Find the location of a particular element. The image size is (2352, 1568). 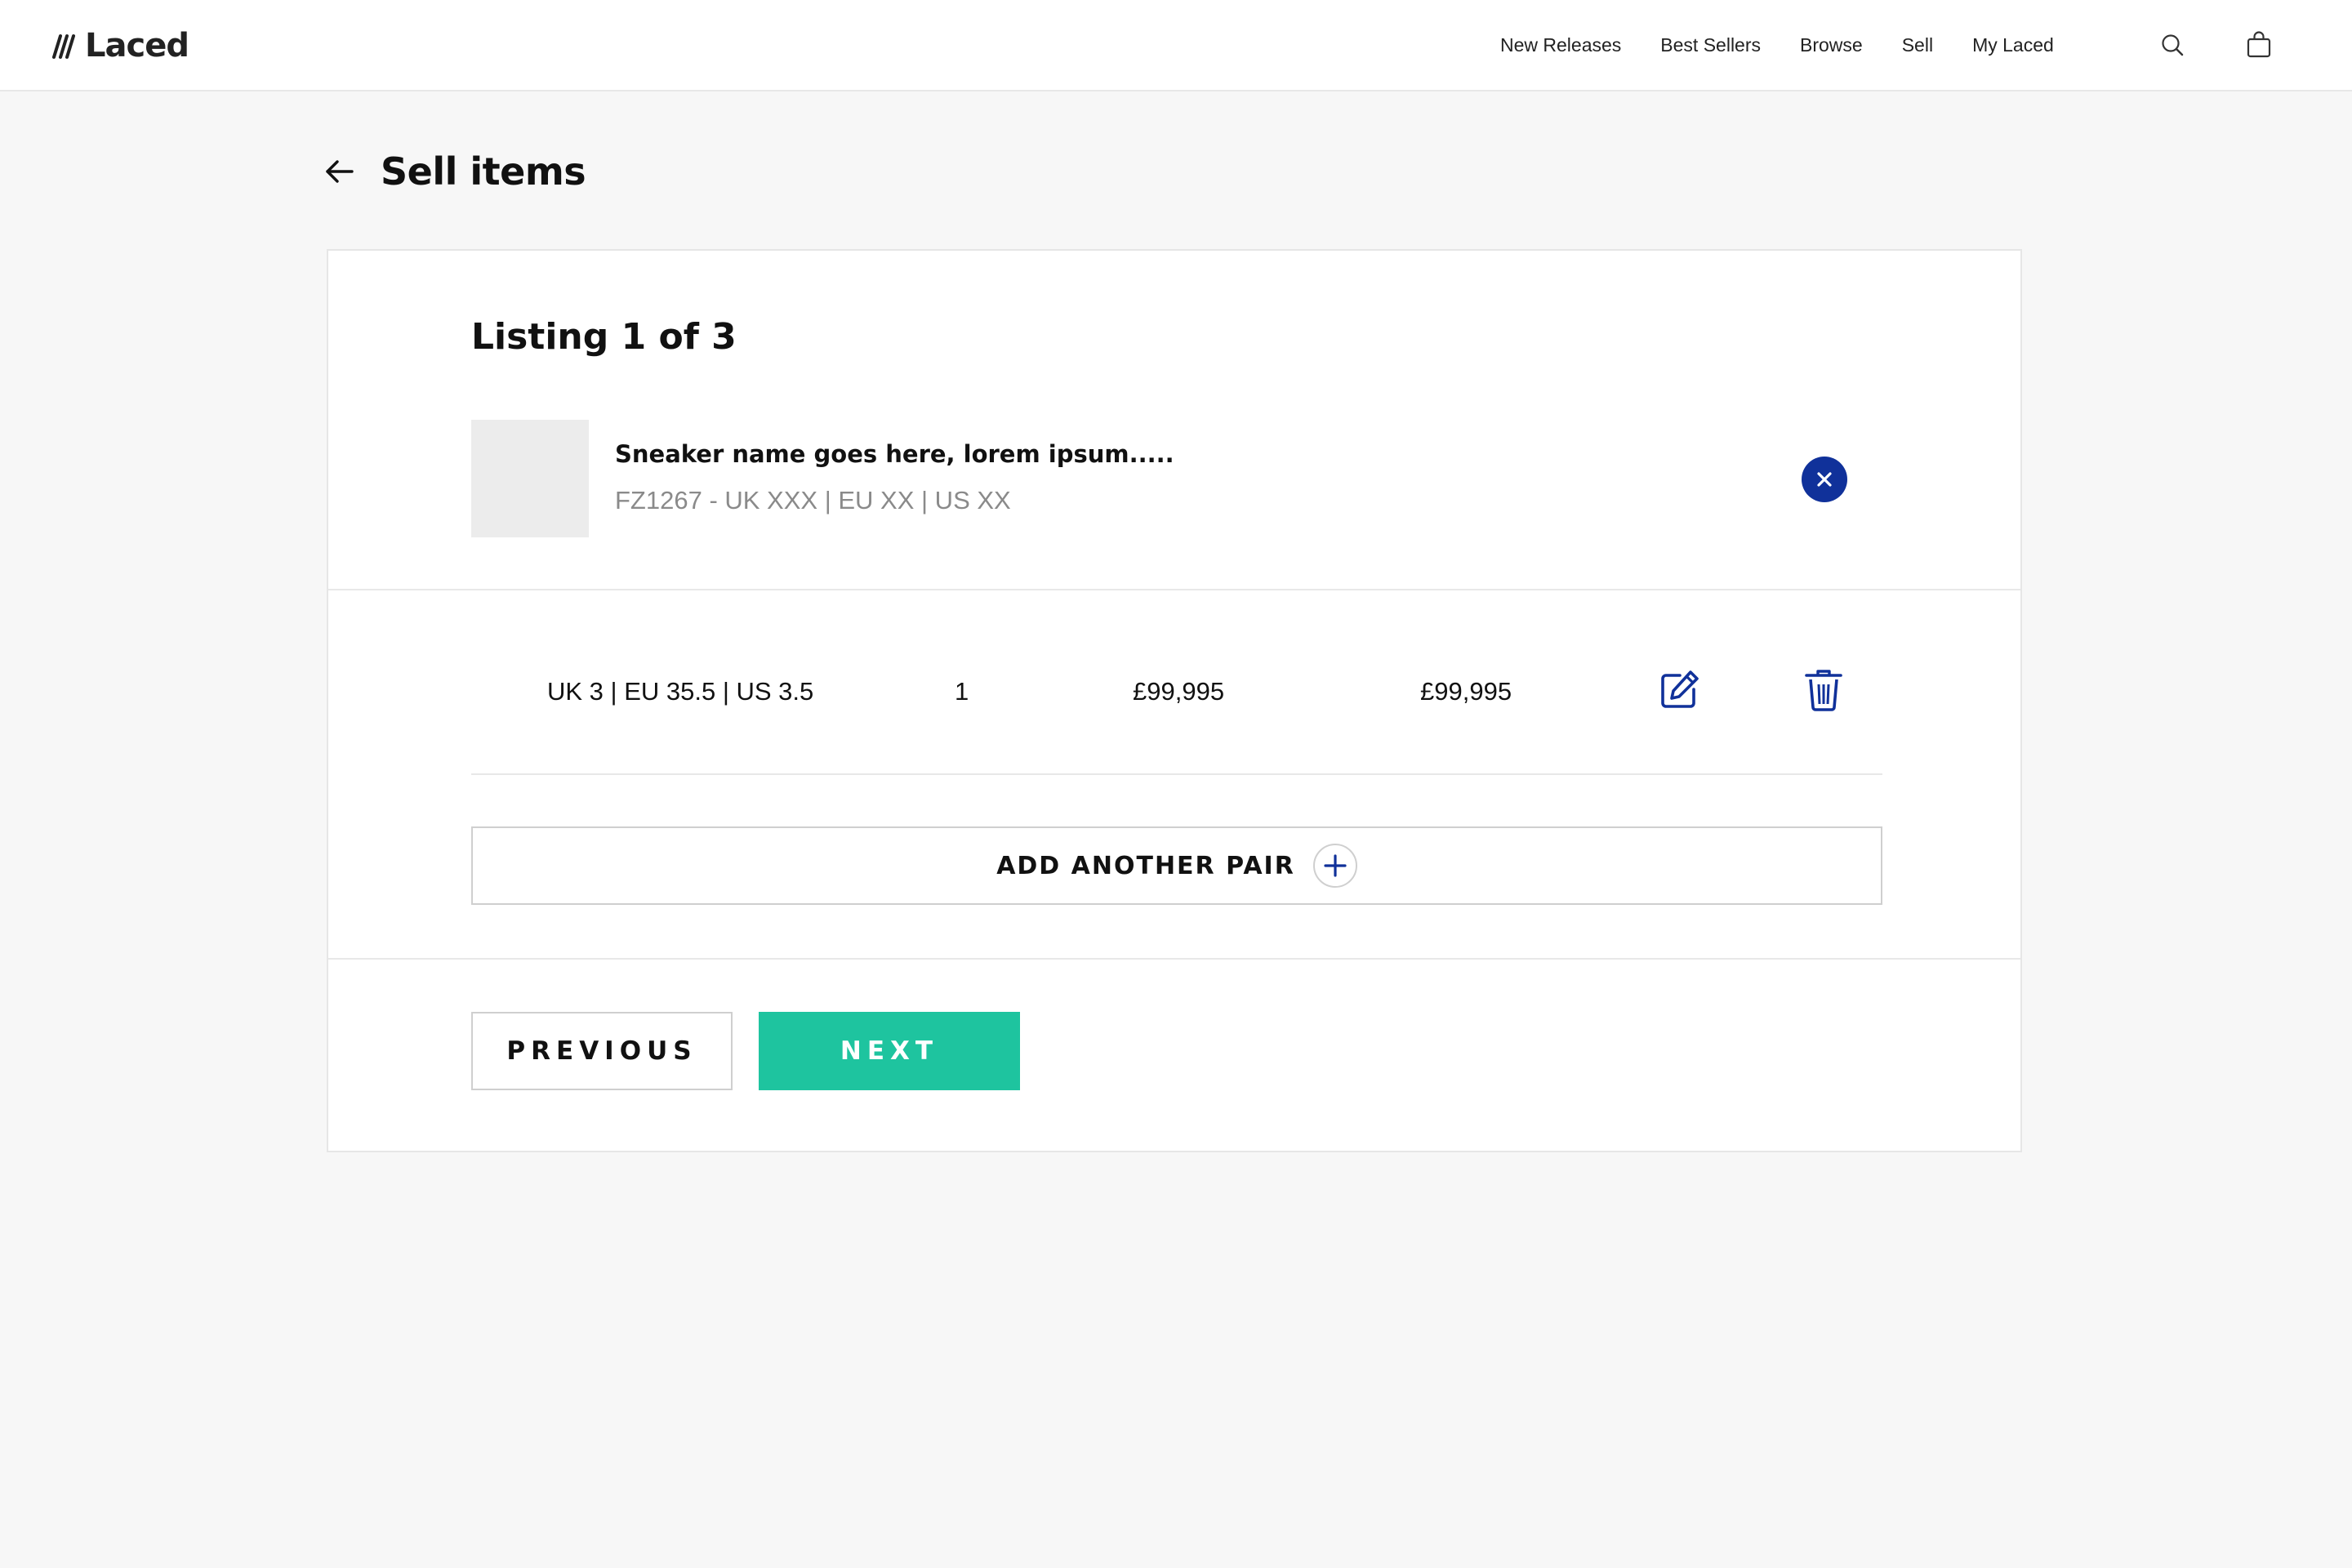

arrow-left-icon is located at coordinates (339, 171).